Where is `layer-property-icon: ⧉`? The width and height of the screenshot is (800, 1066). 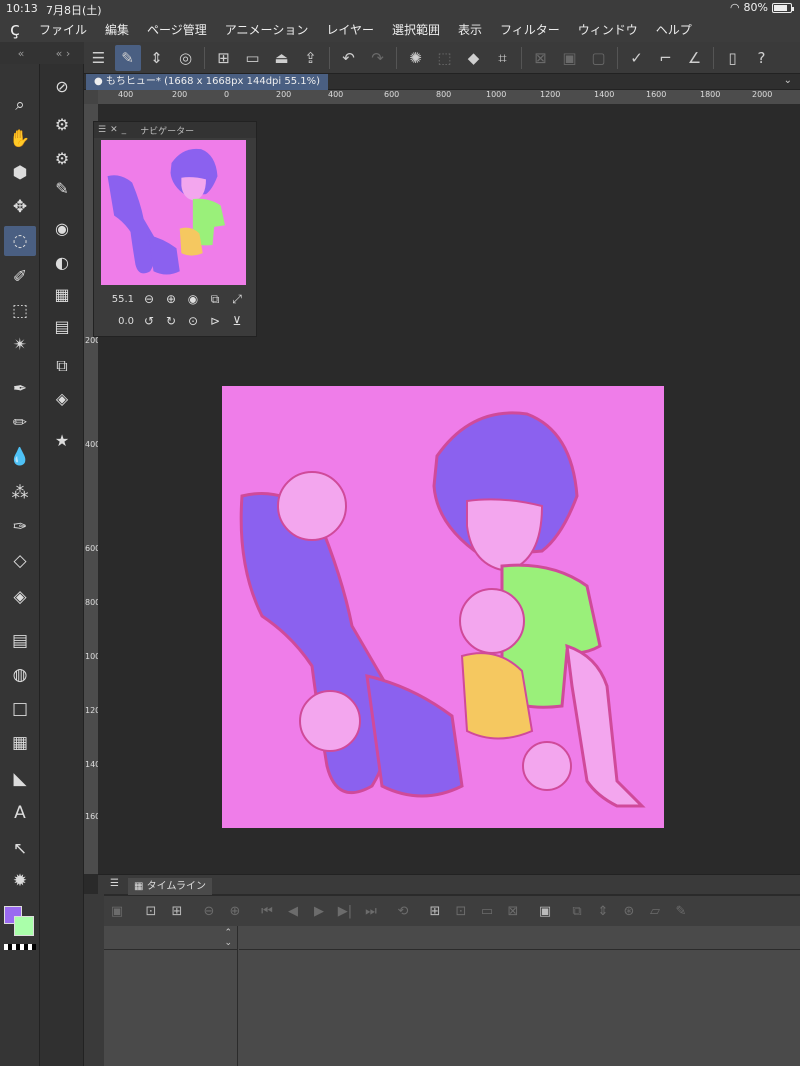 layer-property-icon: ⧉ is located at coordinates (62, 366).